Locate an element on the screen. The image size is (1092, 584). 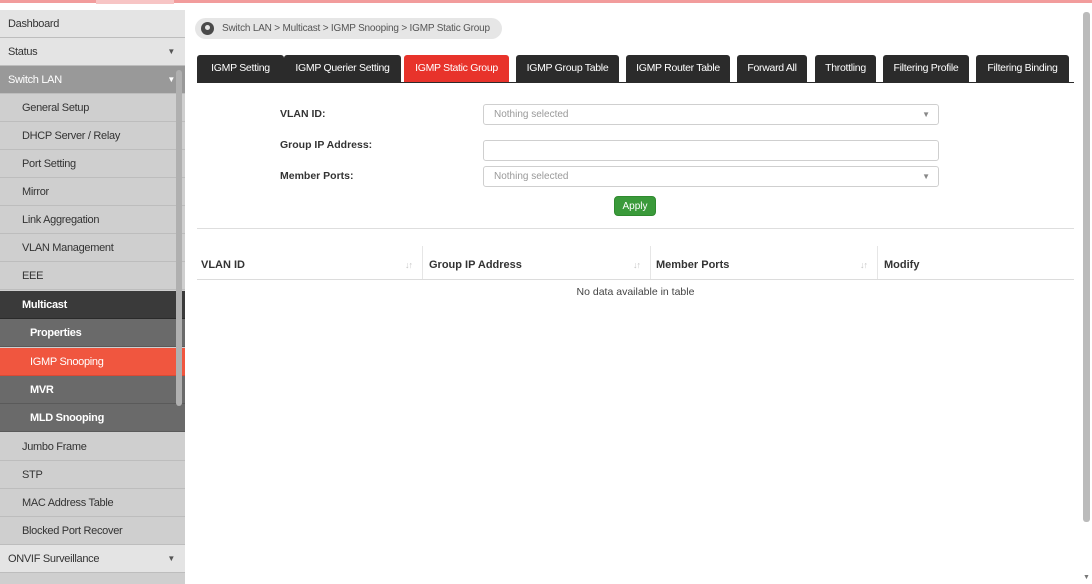
tab-igmp-router-table: IGMP Router Table is located at coordinates (678, 68).